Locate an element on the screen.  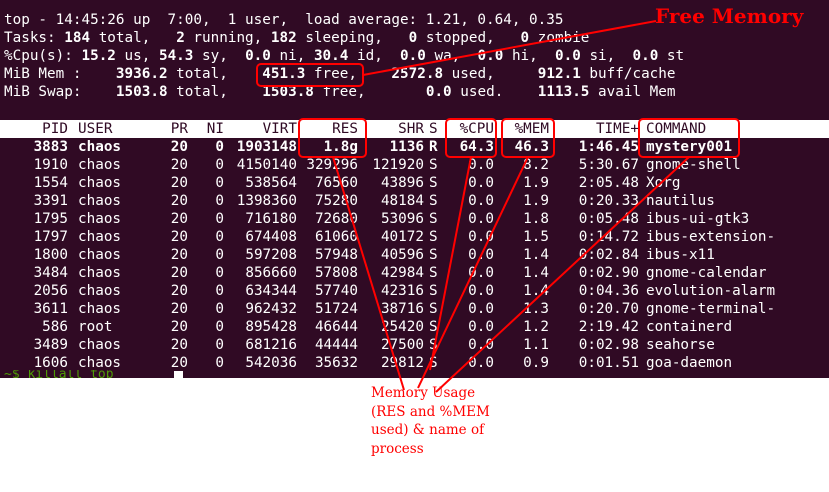
free-memory-label: Free Memory is located at coordinates (729, 16).